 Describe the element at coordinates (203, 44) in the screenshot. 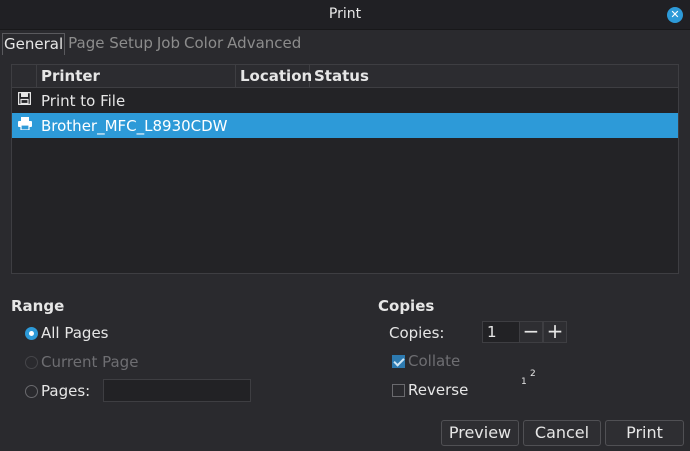

I see `tab-color: Color` at that location.